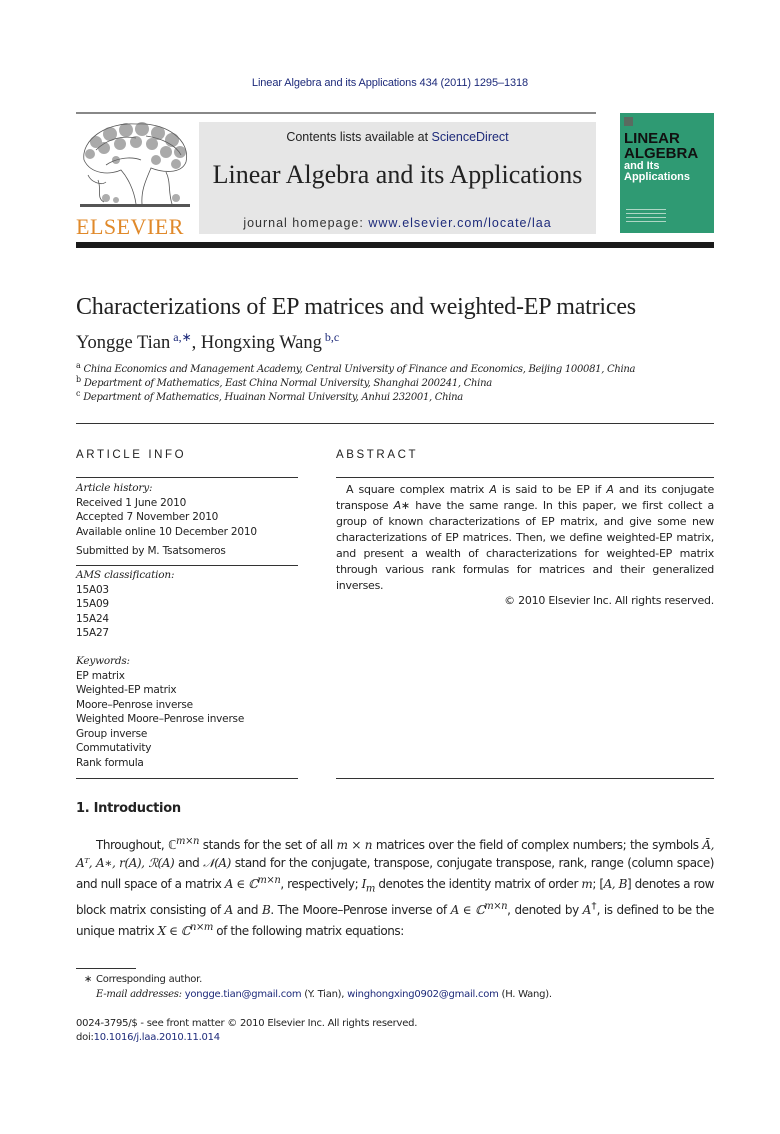 The width and height of the screenshot is (780, 1134). Describe the element at coordinates (525, 994) in the screenshot. I see `email-owner: (H. Wang).` at that location.